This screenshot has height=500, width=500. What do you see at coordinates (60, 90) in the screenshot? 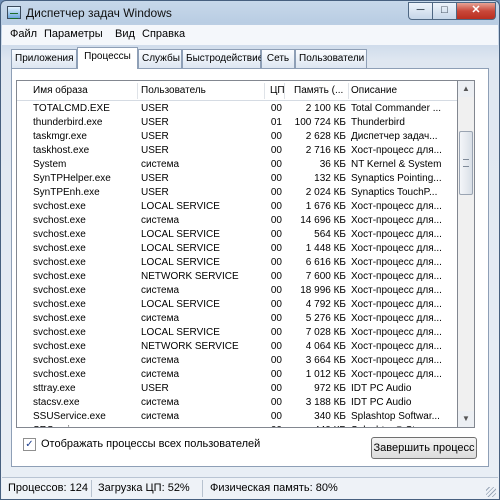
I see `column-image-name: Имя образа` at bounding box center [60, 90].